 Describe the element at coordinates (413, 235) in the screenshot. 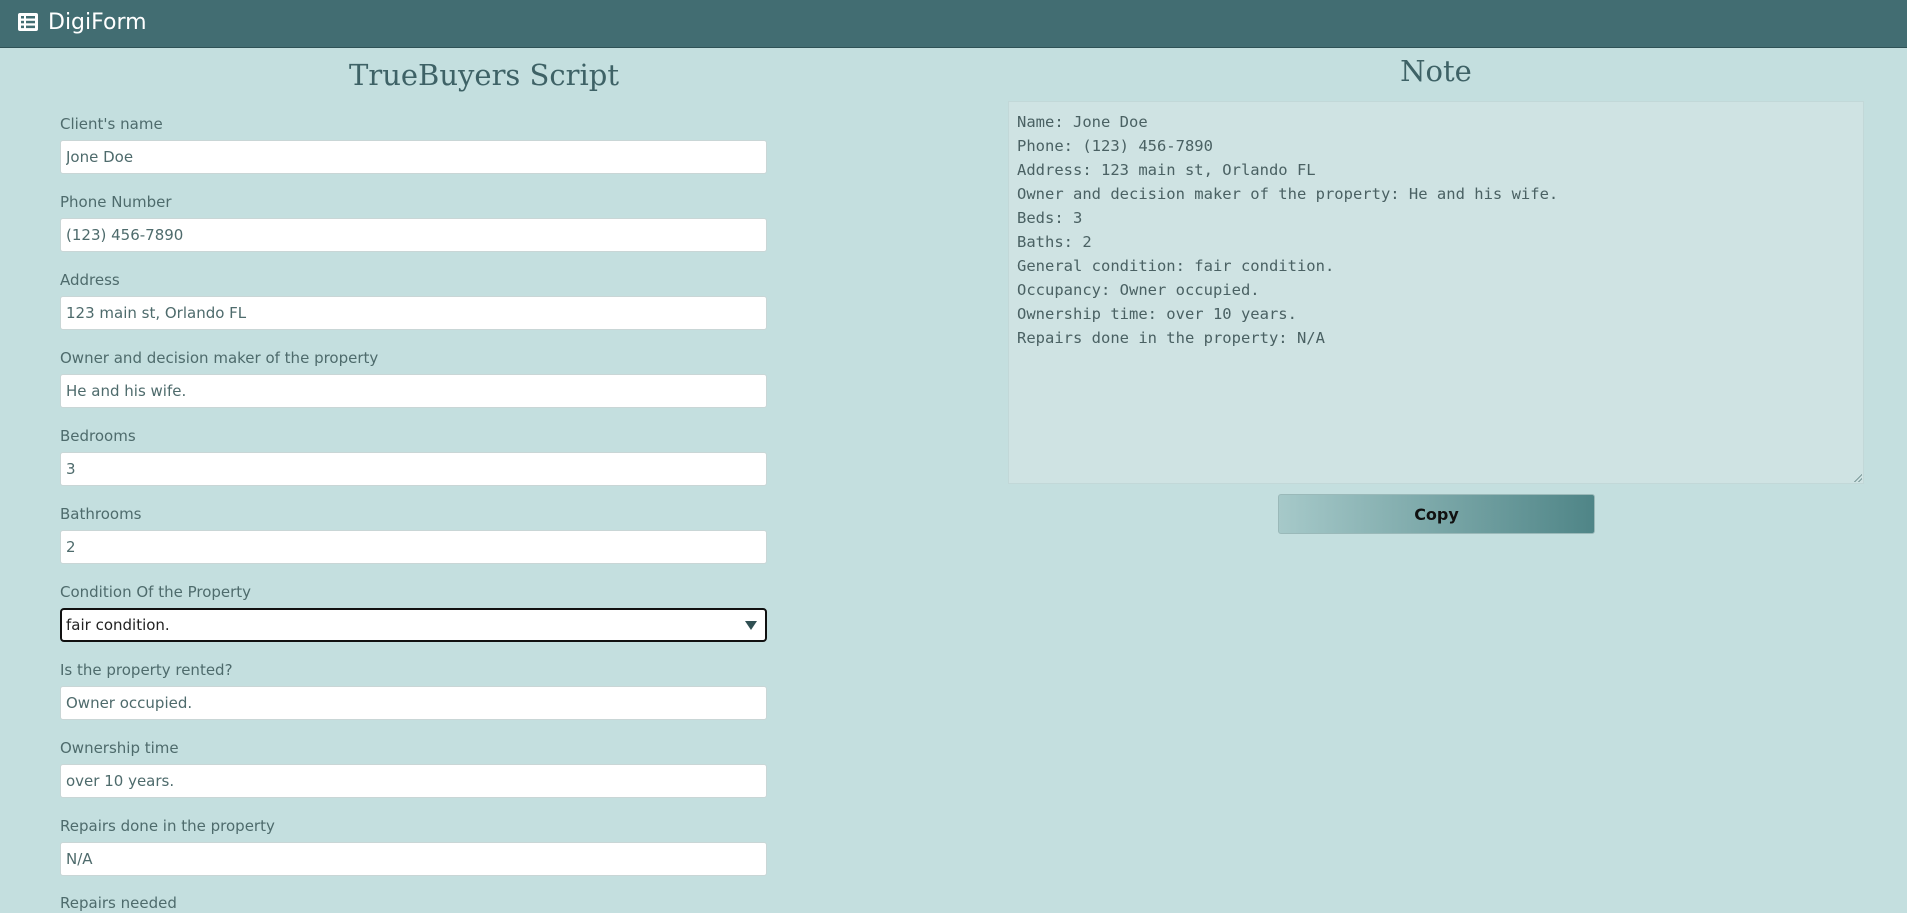

I see `phone-number-input` at that location.